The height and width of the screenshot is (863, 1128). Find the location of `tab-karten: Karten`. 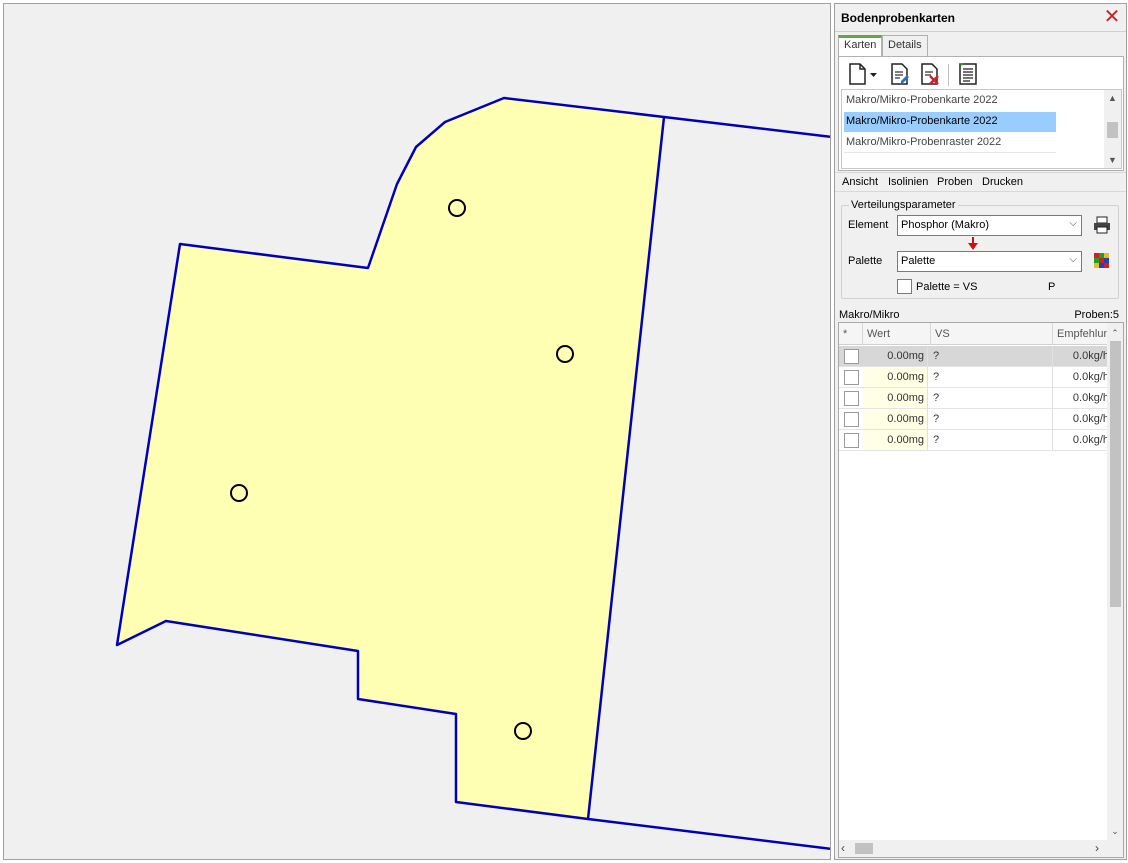

tab-karten: Karten is located at coordinates (860, 46).